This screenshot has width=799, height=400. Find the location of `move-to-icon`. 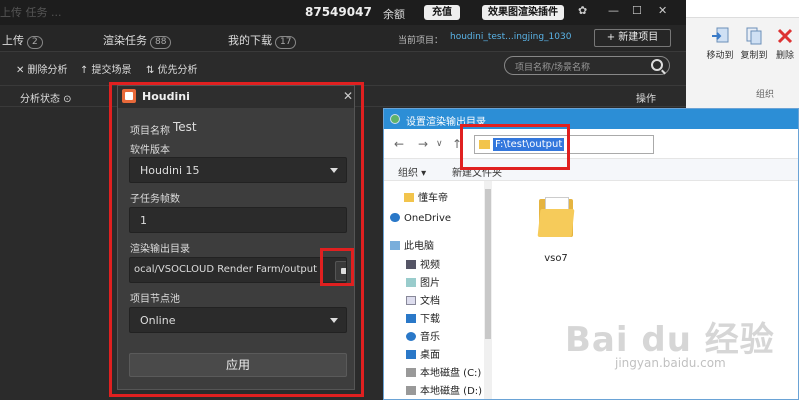

move-to-icon is located at coordinates (720, 35).